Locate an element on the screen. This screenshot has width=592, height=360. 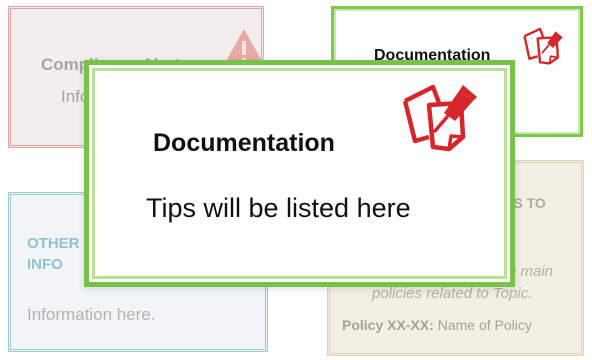
policies-description-line-2: policies related to Topic. is located at coordinates (452, 293).